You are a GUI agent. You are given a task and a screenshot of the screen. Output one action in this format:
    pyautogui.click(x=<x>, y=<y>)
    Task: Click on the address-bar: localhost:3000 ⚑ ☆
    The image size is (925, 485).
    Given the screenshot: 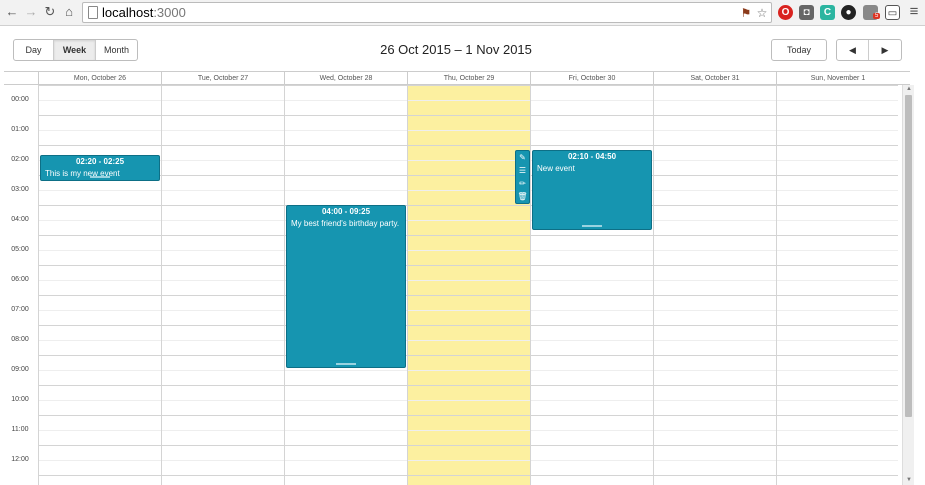 What is the action you would take?
    pyautogui.click(x=427, y=12)
    